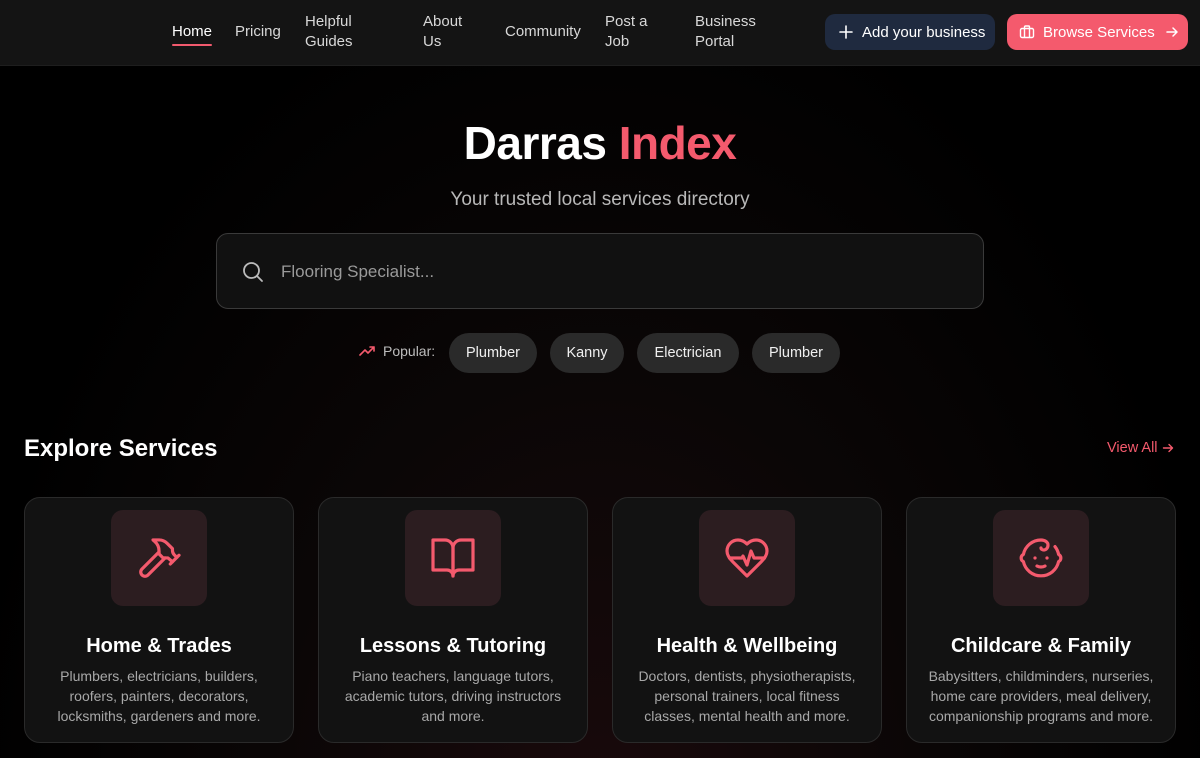 The width and height of the screenshot is (1200, 758). What do you see at coordinates (493, 353) in the screenshot?
I see `popular-chip-plumber: Plumber` at bounding box center [493, 353].